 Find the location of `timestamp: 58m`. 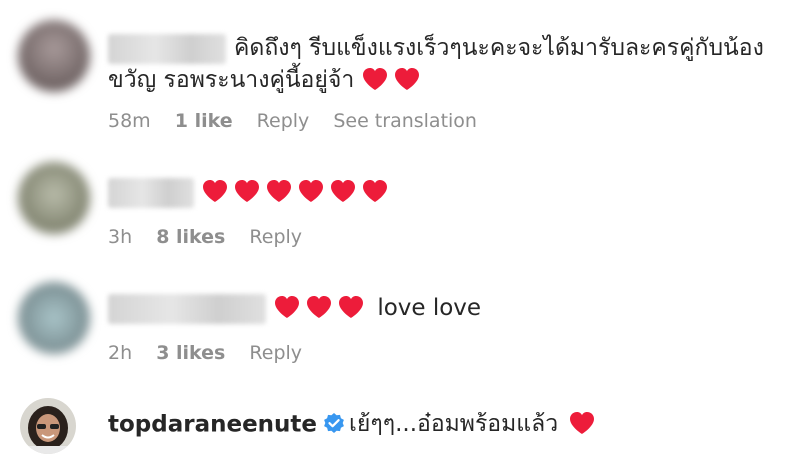

timestamp: 58m is located at coordinates (129, 121).